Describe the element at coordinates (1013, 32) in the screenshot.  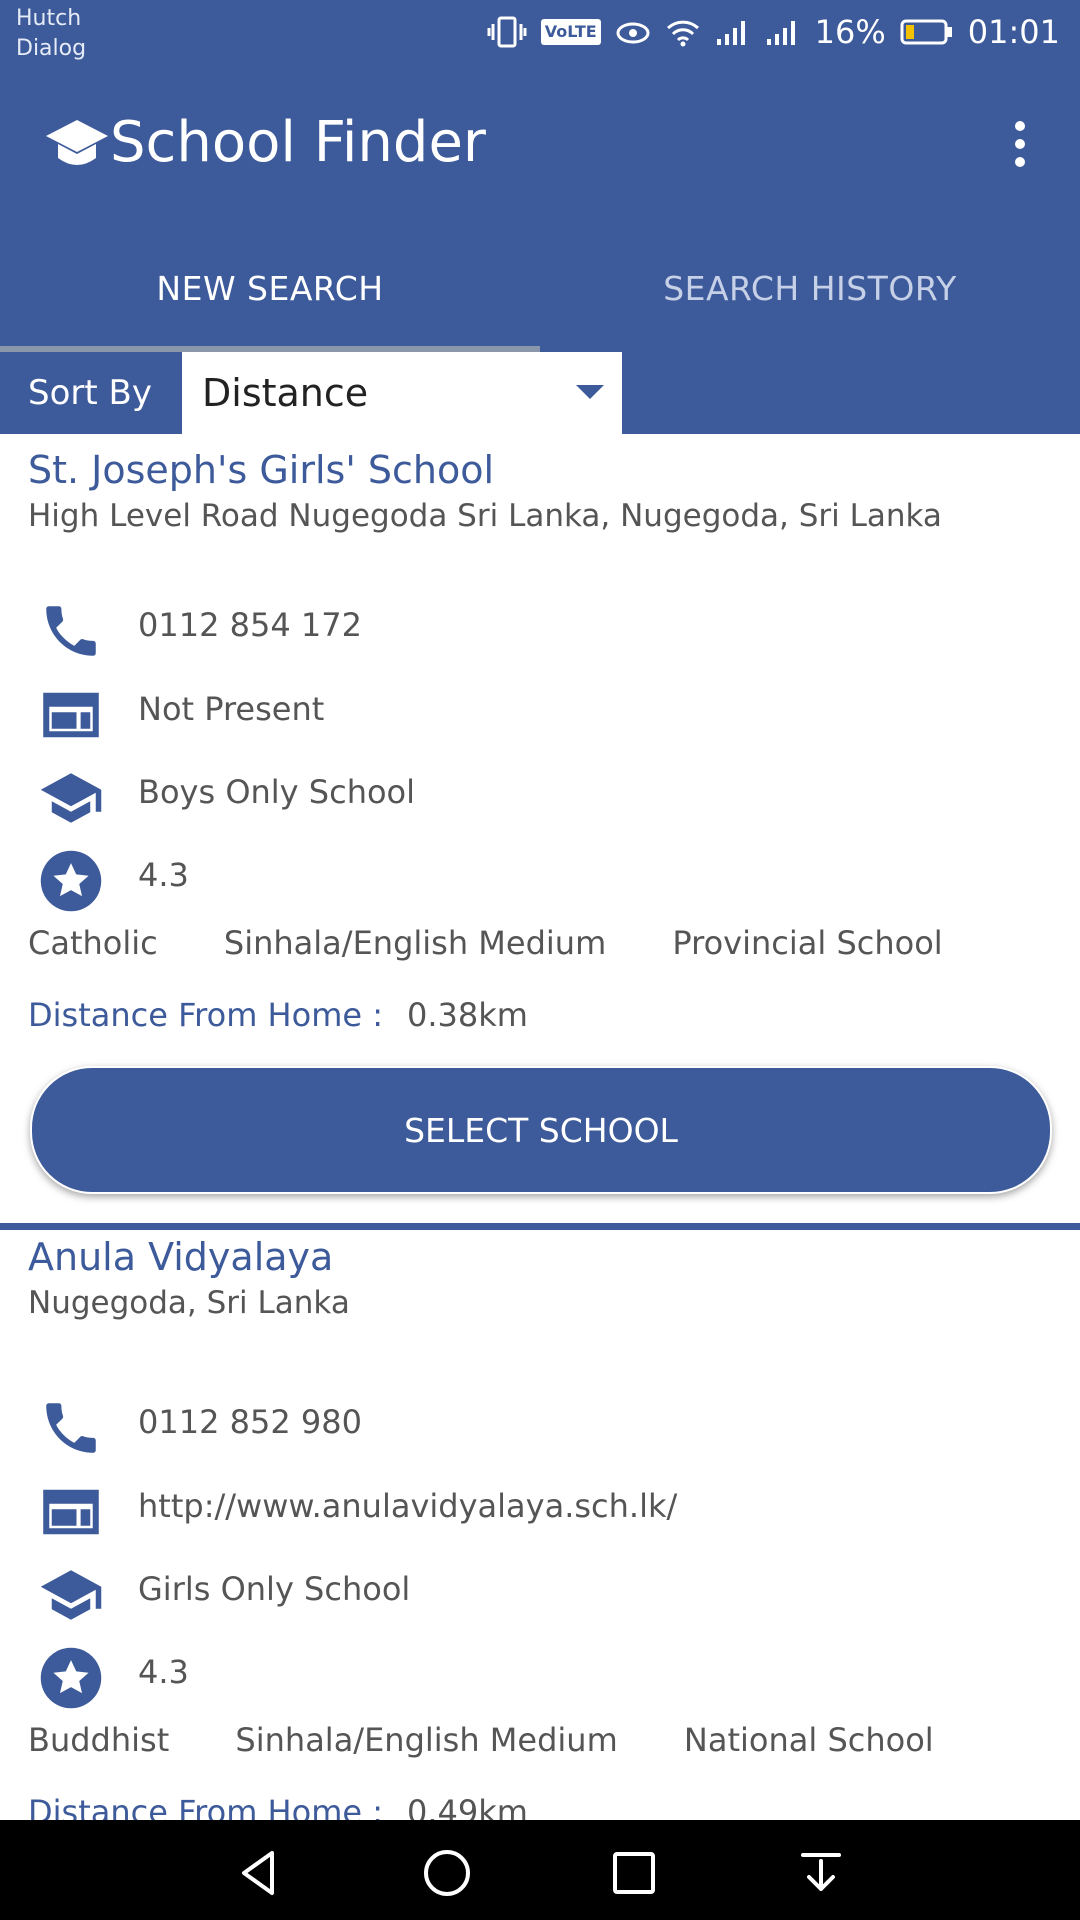
I see `clock: 01:01` at that location.